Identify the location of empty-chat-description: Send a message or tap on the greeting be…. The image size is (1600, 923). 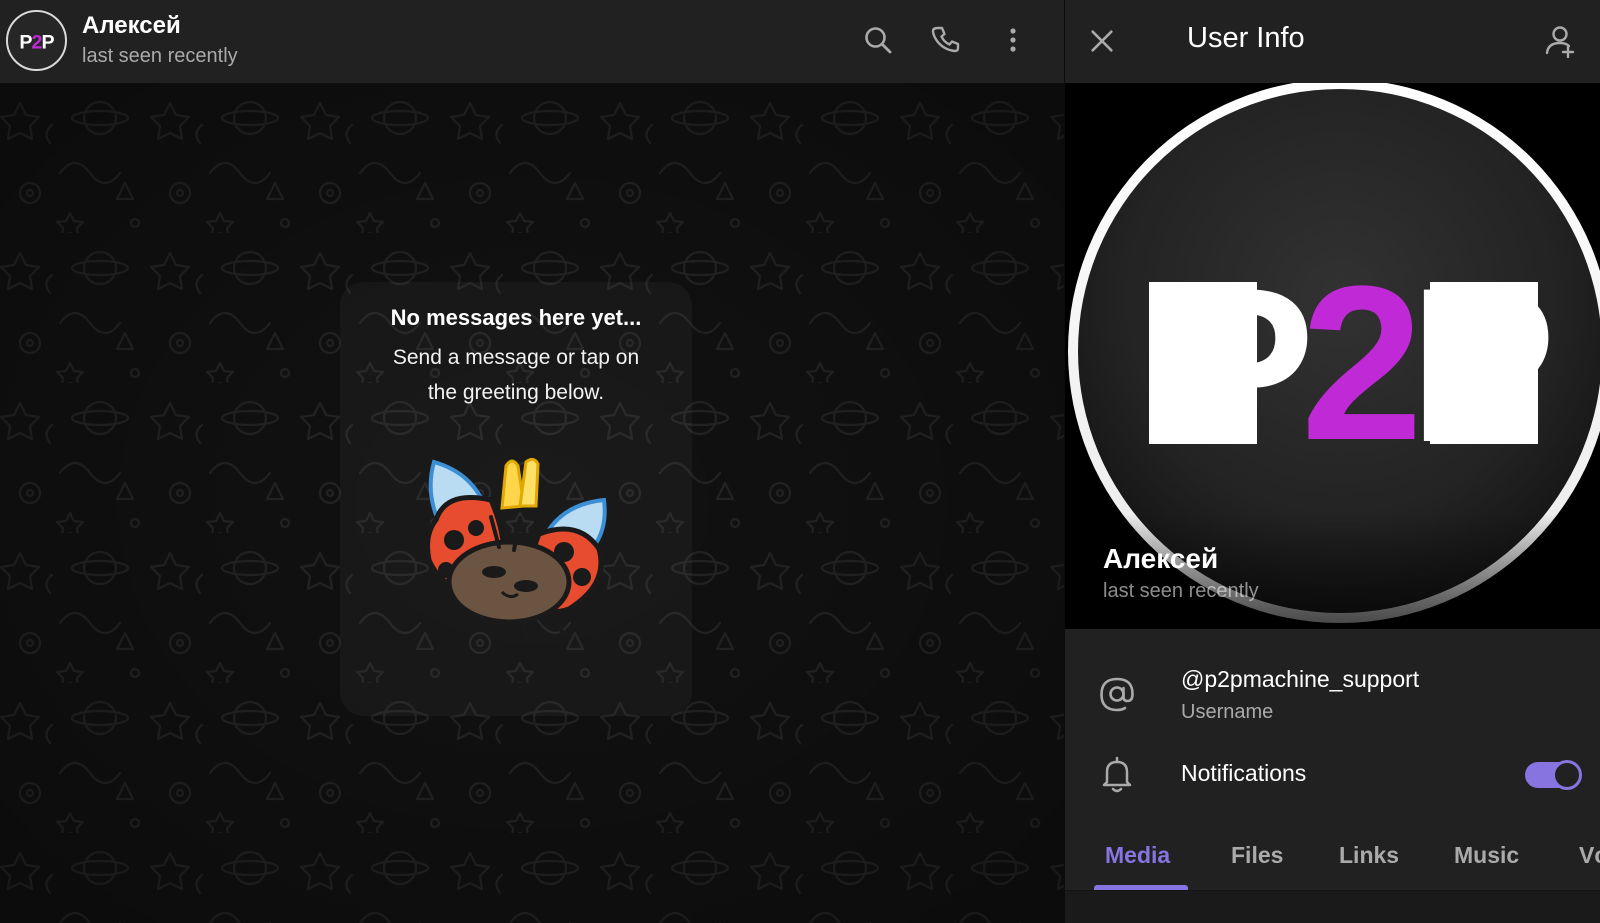
(516, 375).